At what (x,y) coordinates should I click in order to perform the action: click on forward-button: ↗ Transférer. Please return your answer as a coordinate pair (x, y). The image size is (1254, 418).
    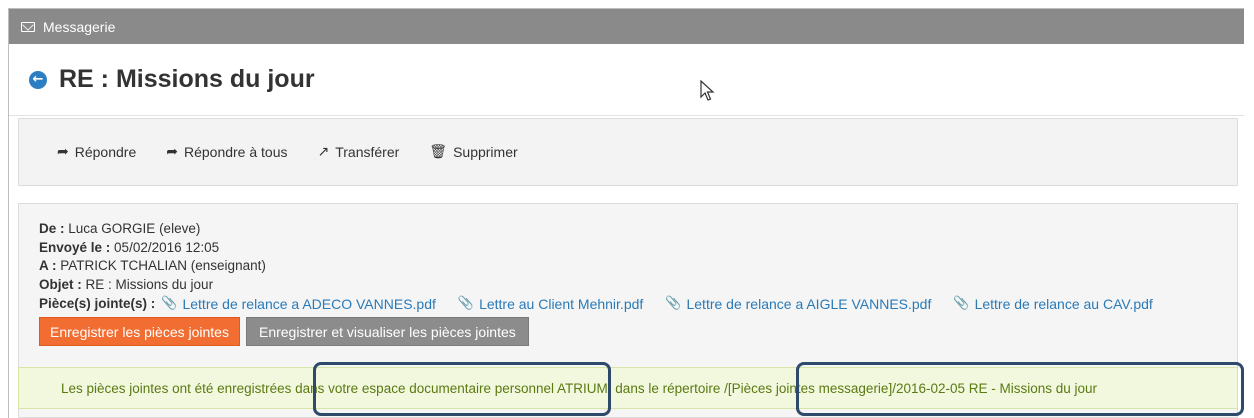
    Looking at the image, I should click on (359, 152).